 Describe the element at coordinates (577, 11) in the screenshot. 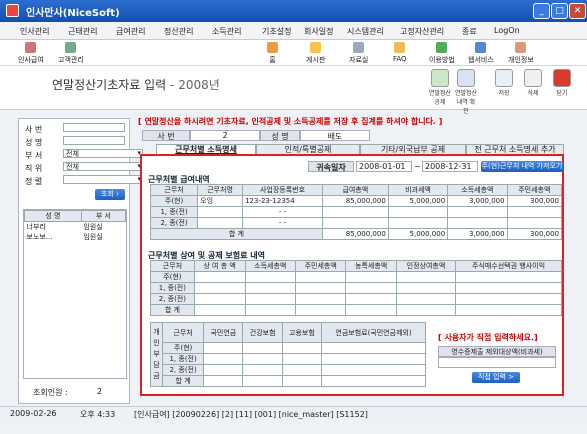

I see `close-button: ✕` at that location.